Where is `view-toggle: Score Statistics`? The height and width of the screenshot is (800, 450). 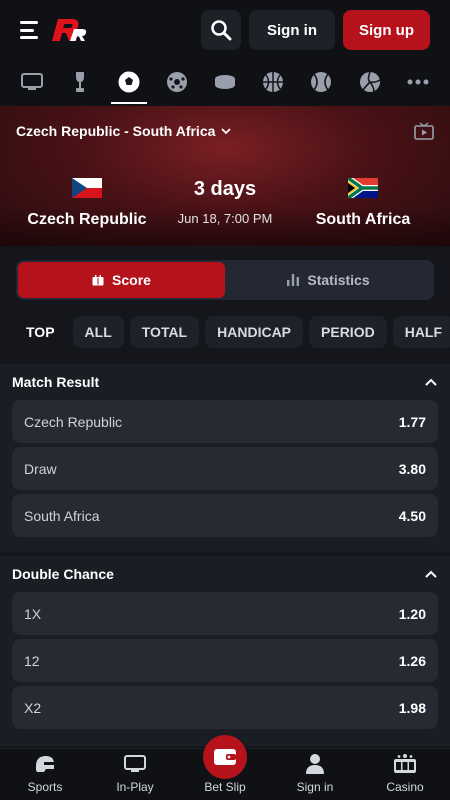 view-toggle: Score Statistics is located at coordinates (225, 280).